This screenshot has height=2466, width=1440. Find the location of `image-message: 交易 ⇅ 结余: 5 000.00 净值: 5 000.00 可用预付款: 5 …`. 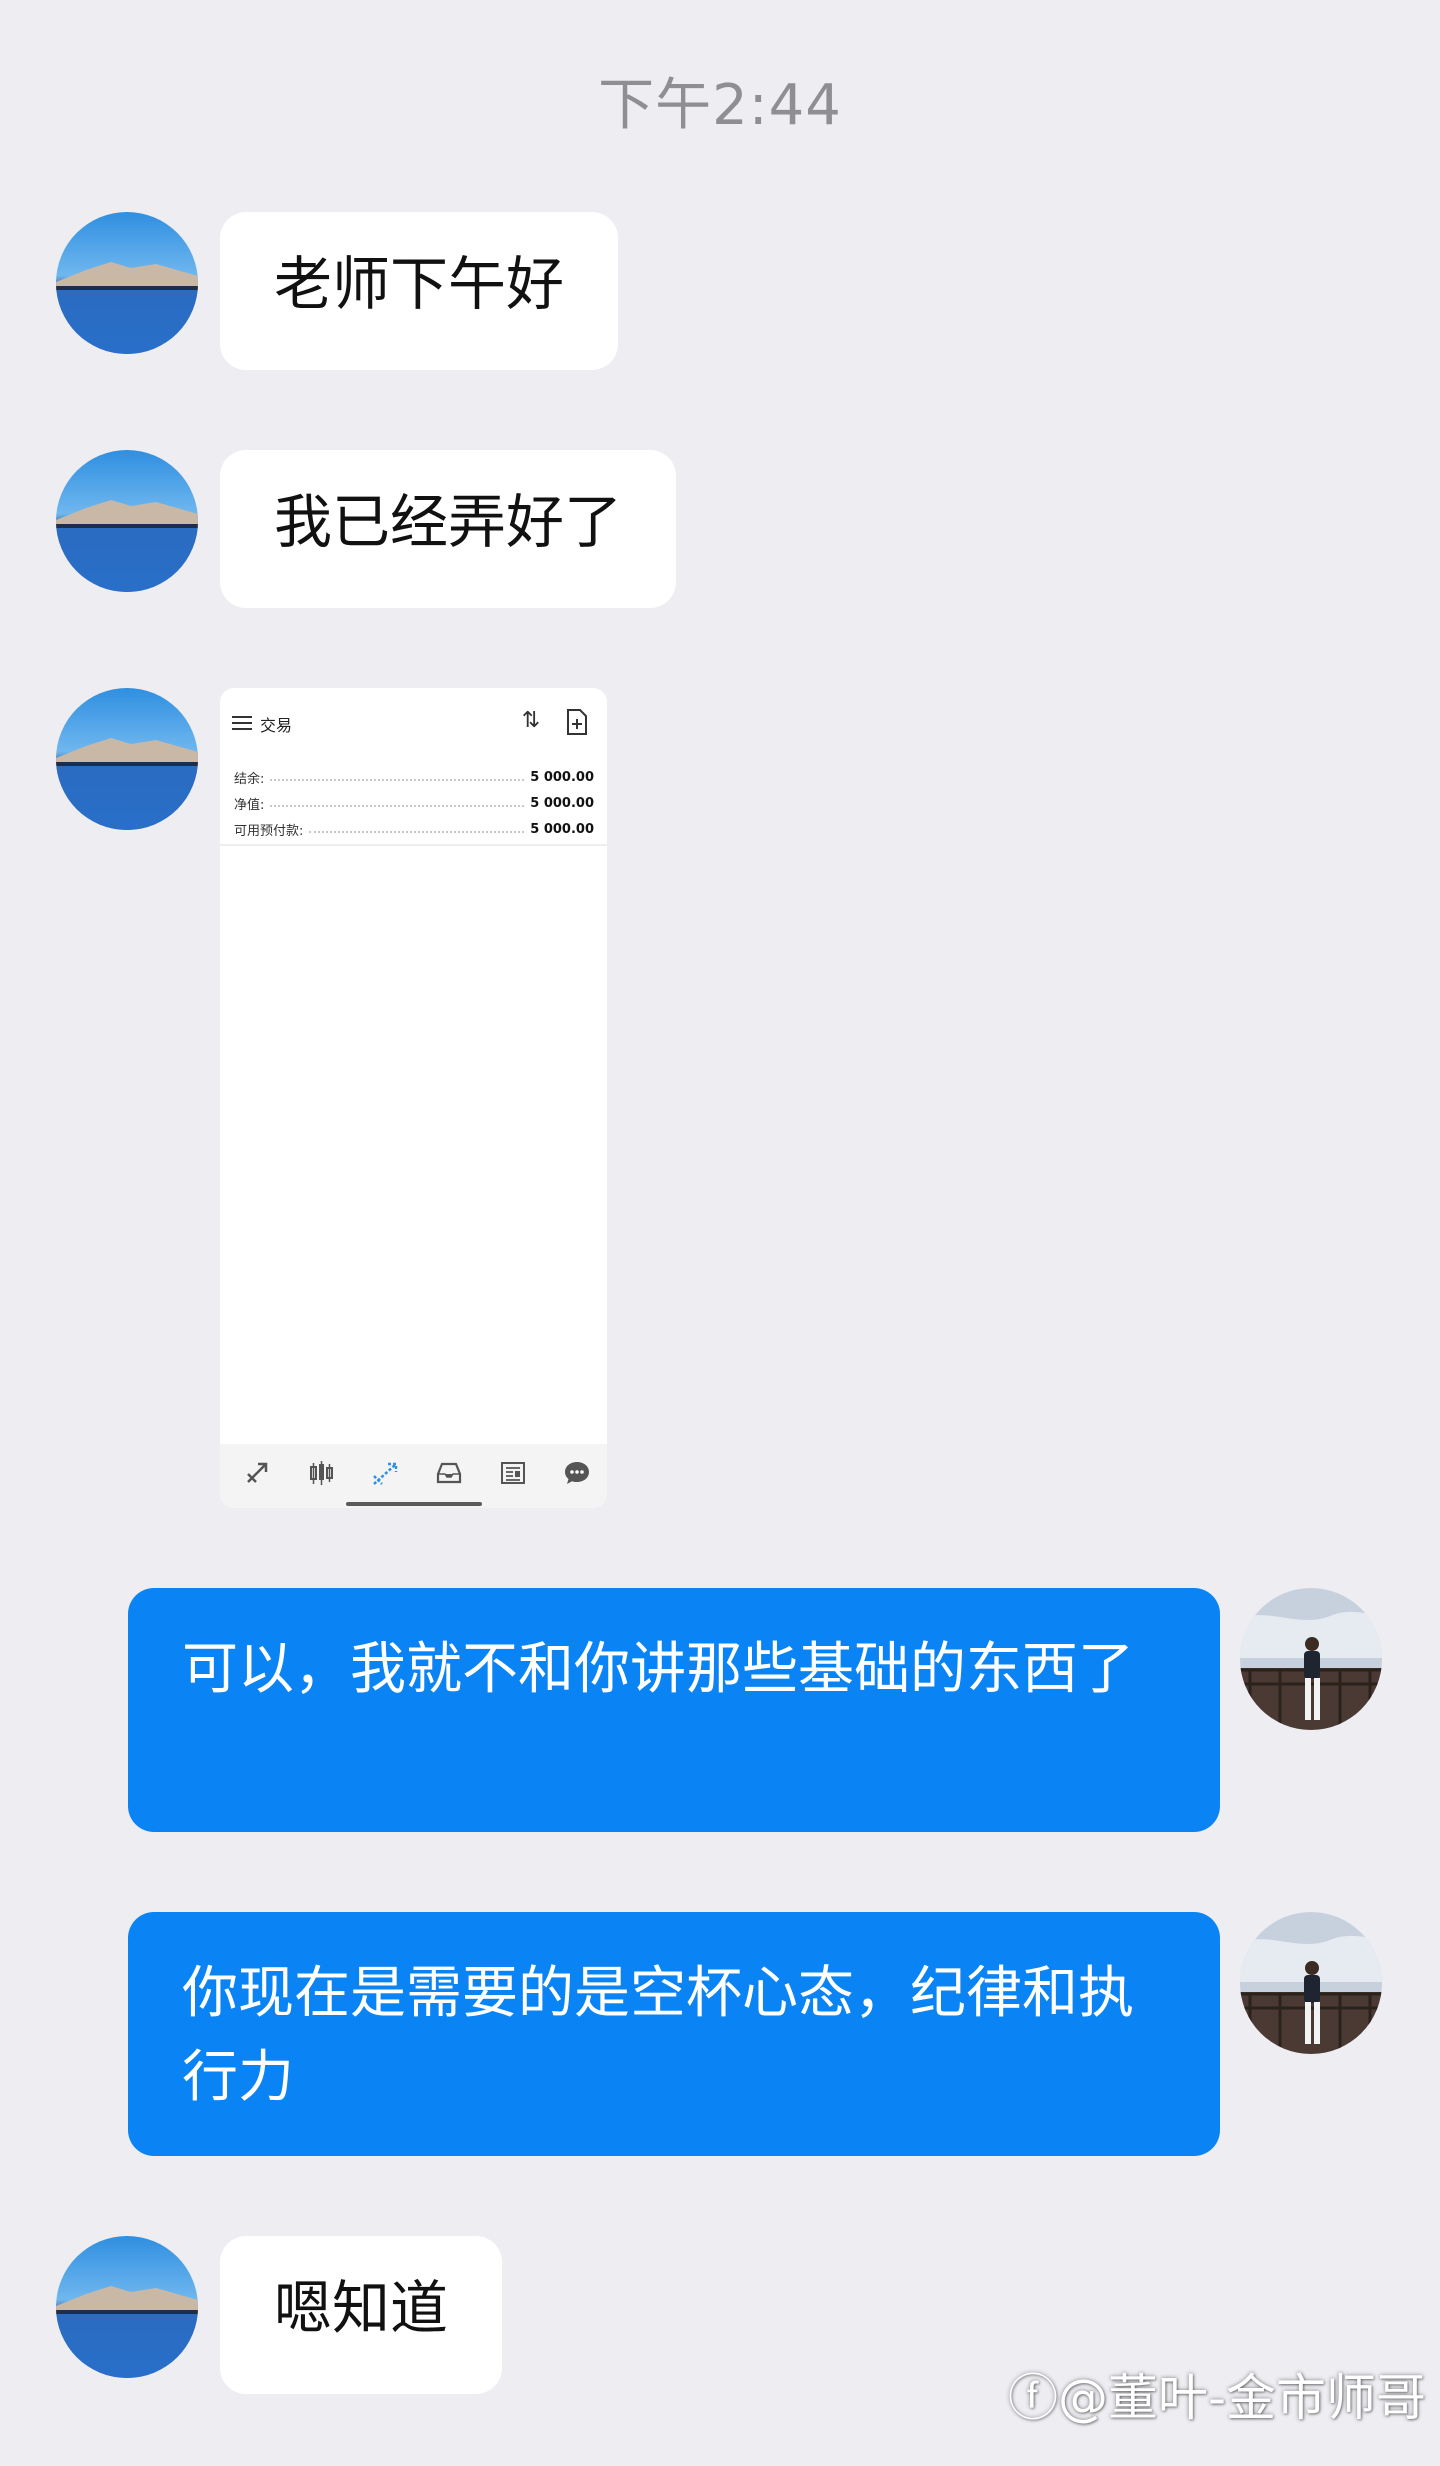

image-message: 交易 ⇅ 结余: 5 000.00 净值: 5 000.00 可用预付款: 5 … is located at coordinates (413, 1098).